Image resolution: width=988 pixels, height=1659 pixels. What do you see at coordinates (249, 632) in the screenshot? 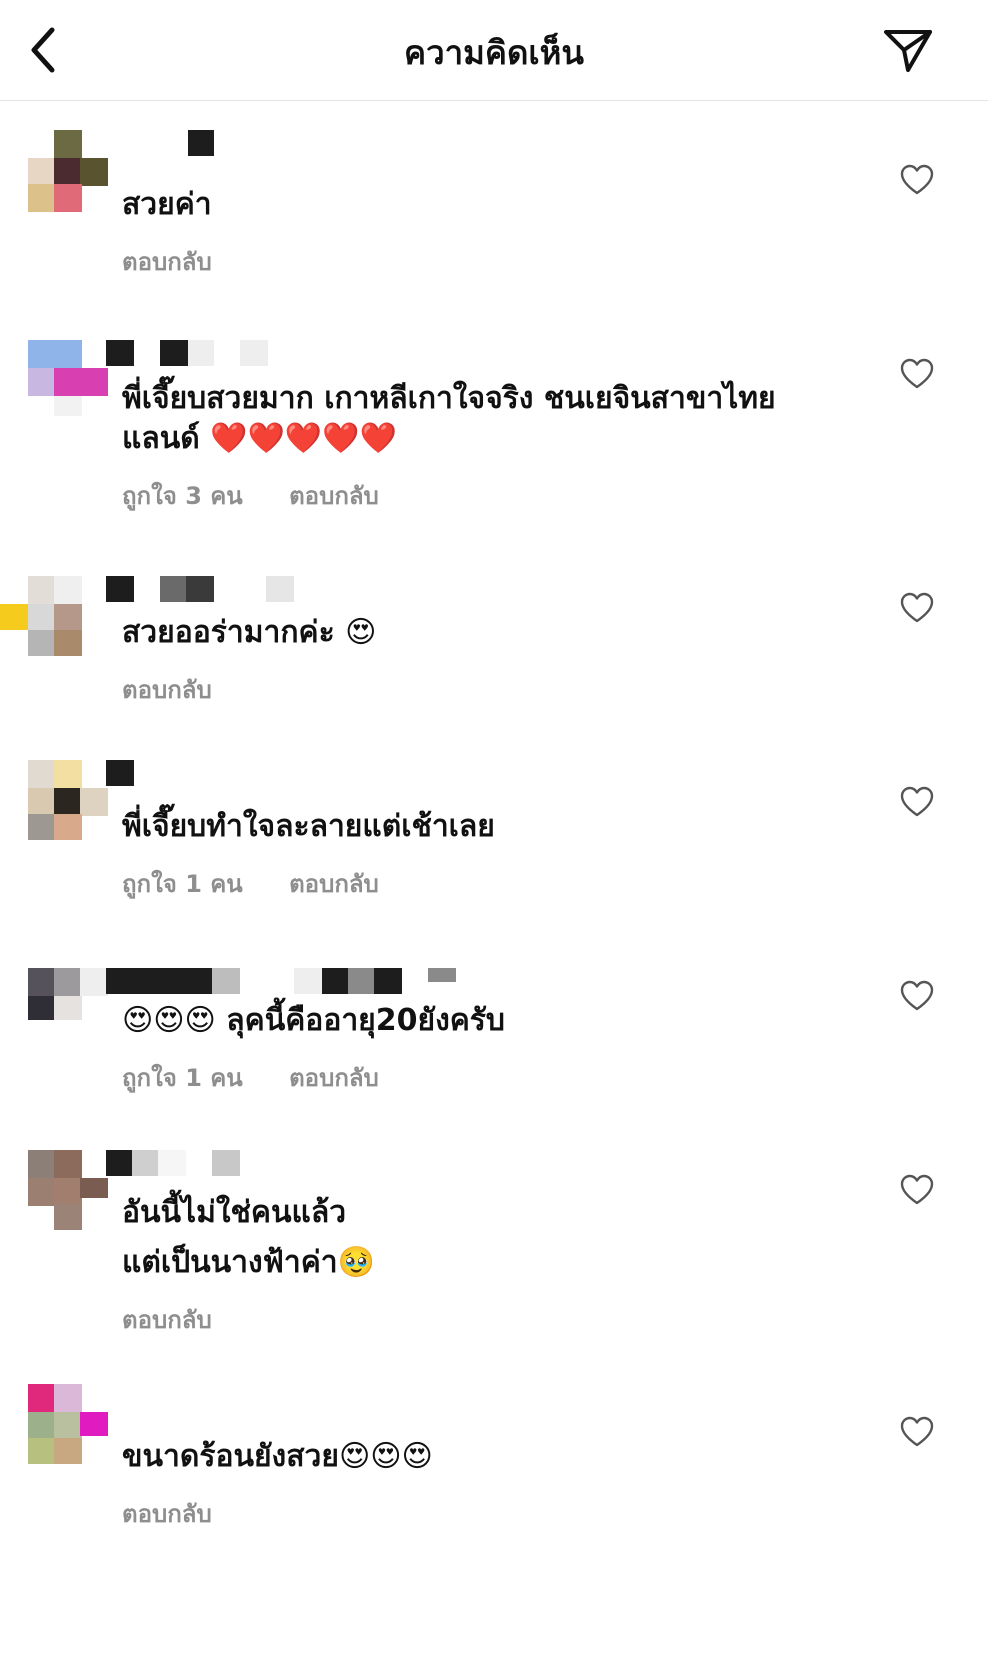
I see `comment-text: สวยออร่ามากค่ะ 😍` at bounding box center [249, 632].